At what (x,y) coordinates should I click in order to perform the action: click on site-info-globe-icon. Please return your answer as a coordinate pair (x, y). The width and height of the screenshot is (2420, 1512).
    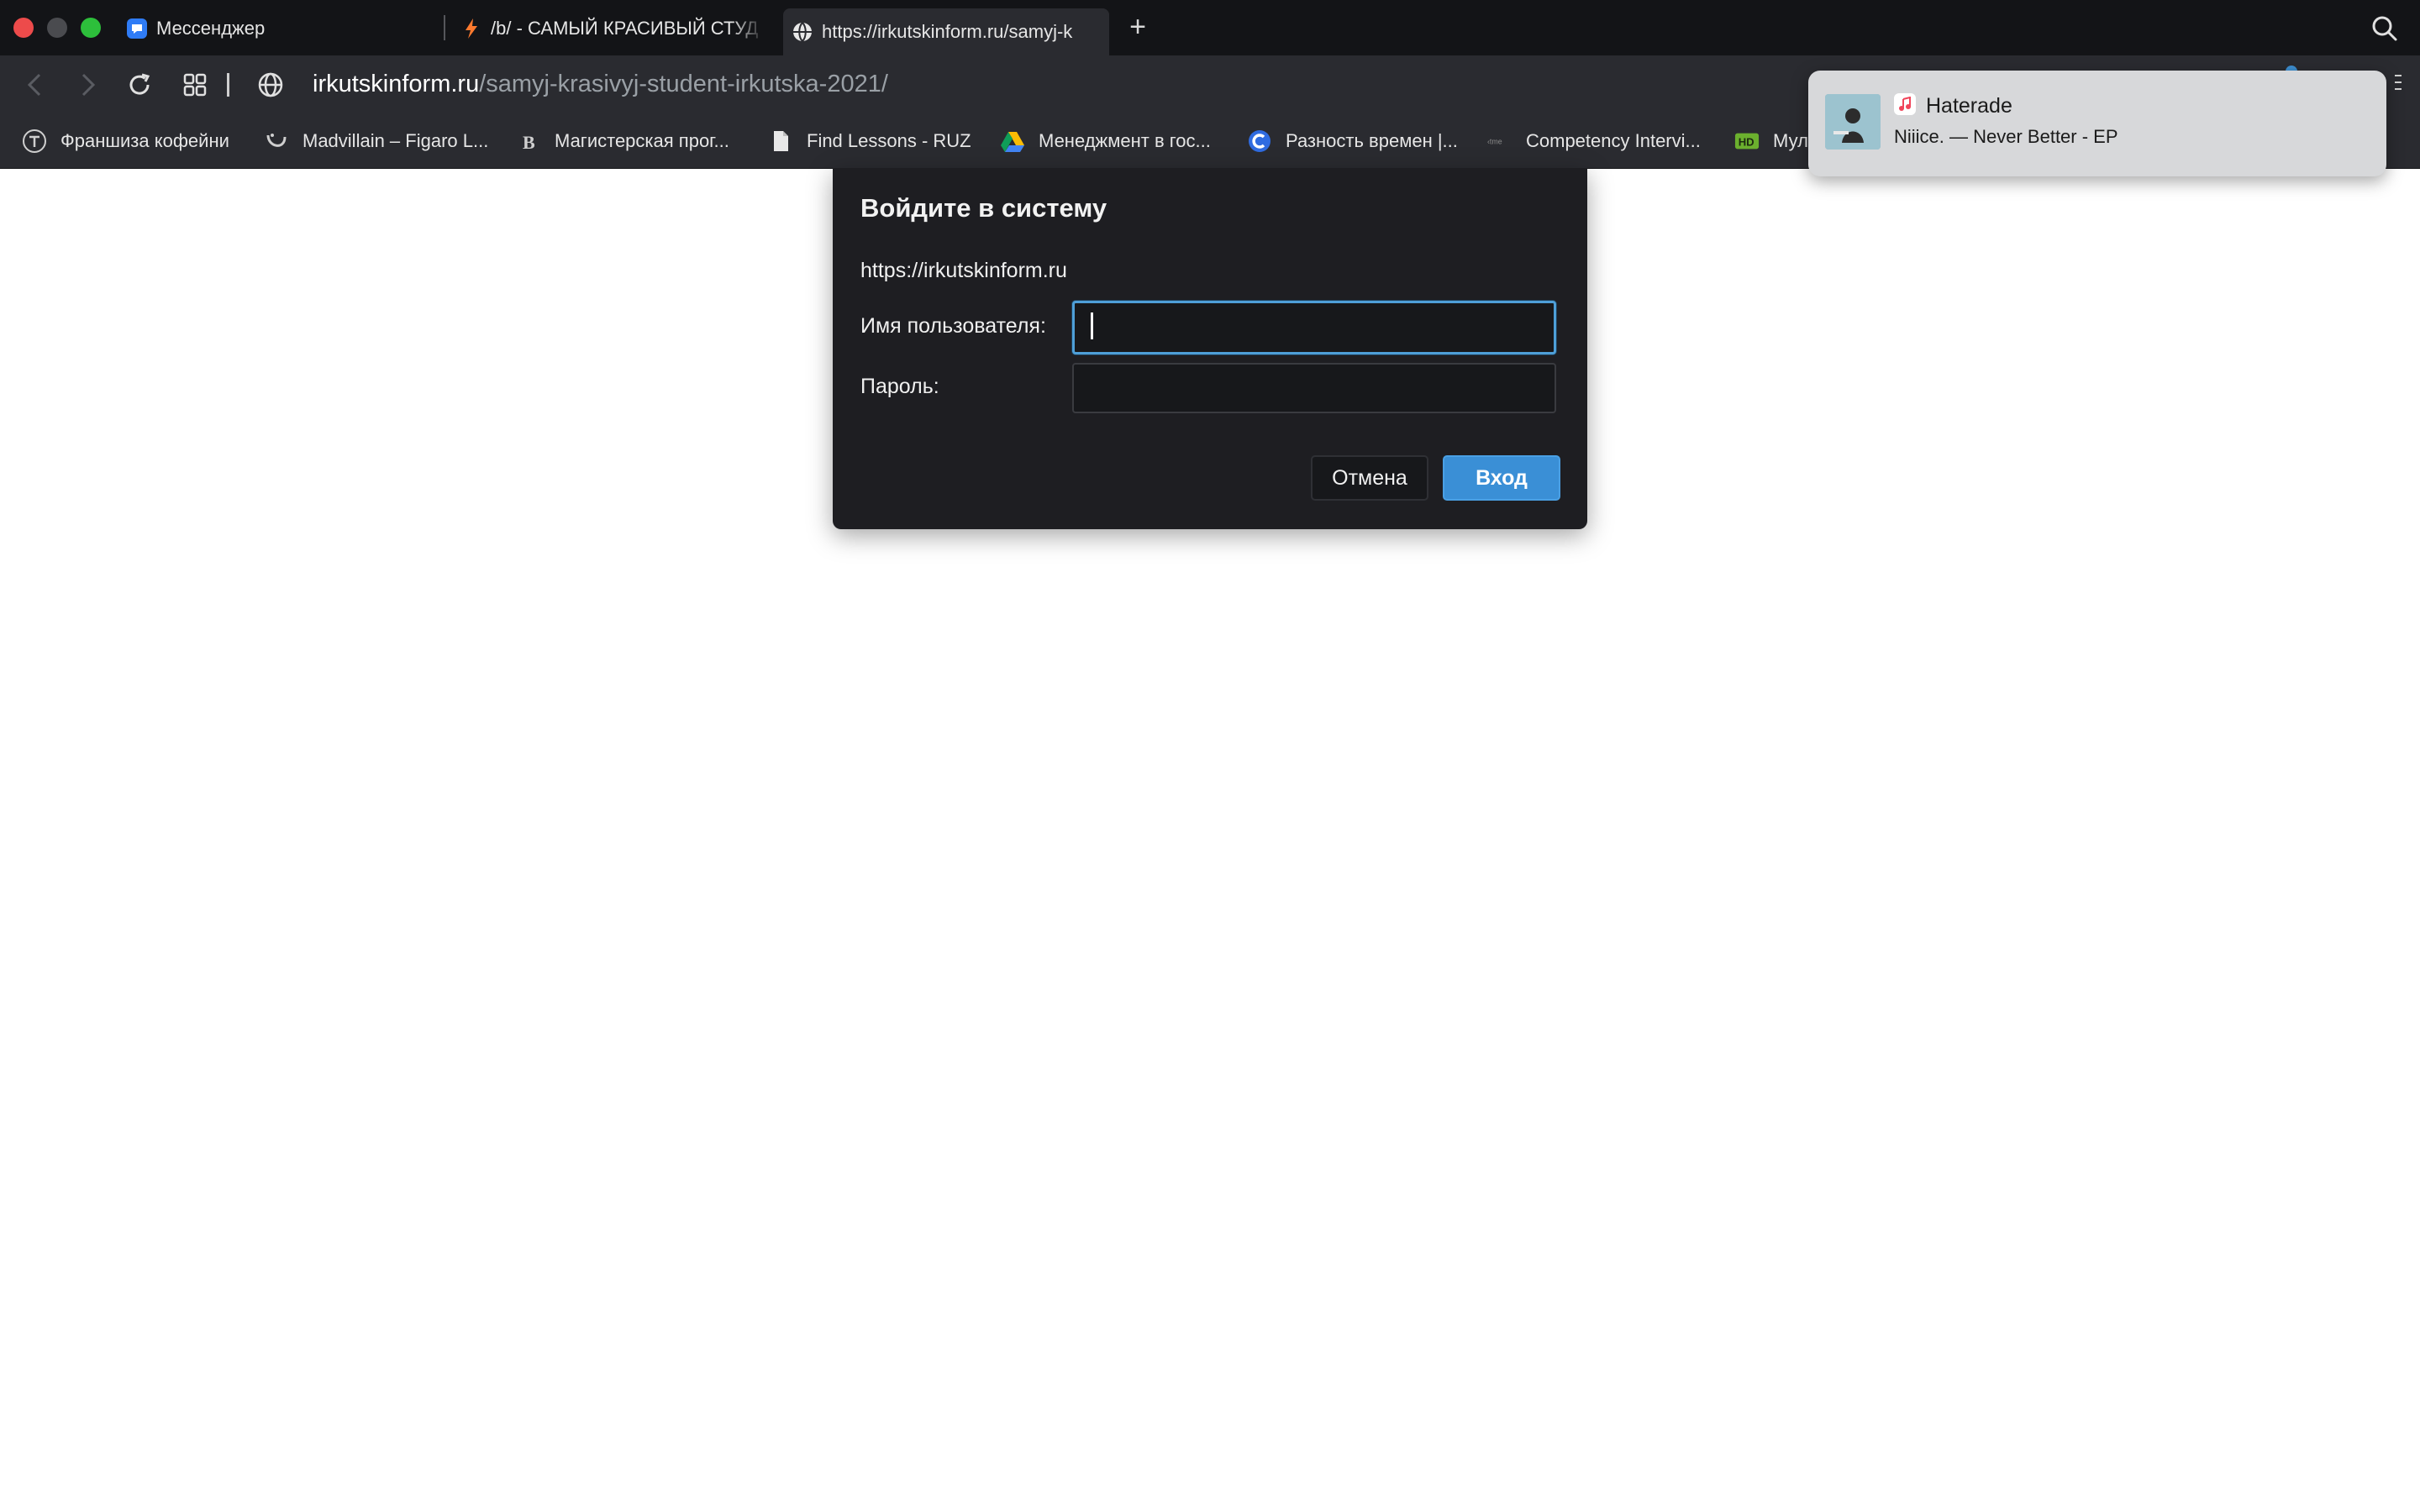
    Looking at the image, I should click on (270, 85).